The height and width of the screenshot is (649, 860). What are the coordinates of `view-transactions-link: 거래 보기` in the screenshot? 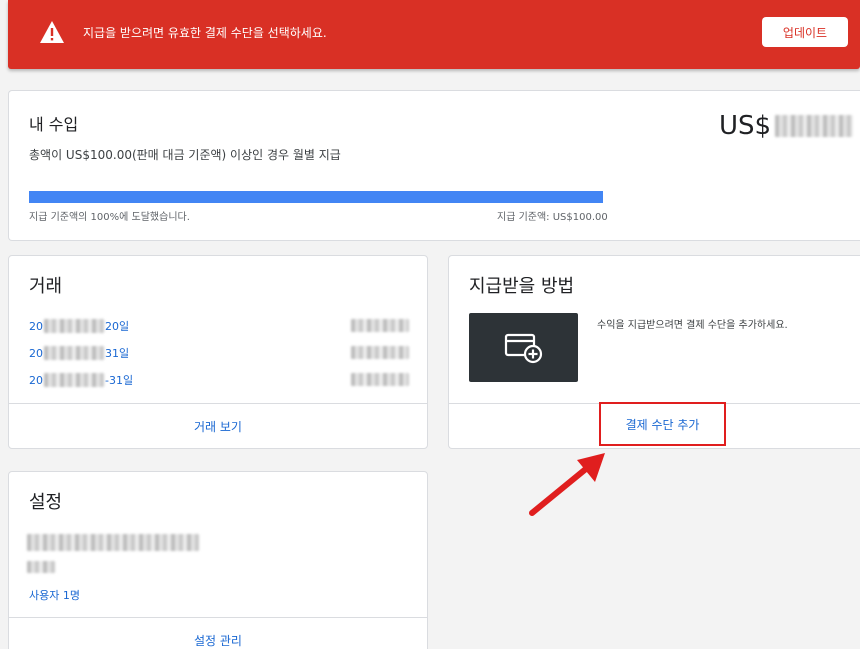 It's located at (218, 426).